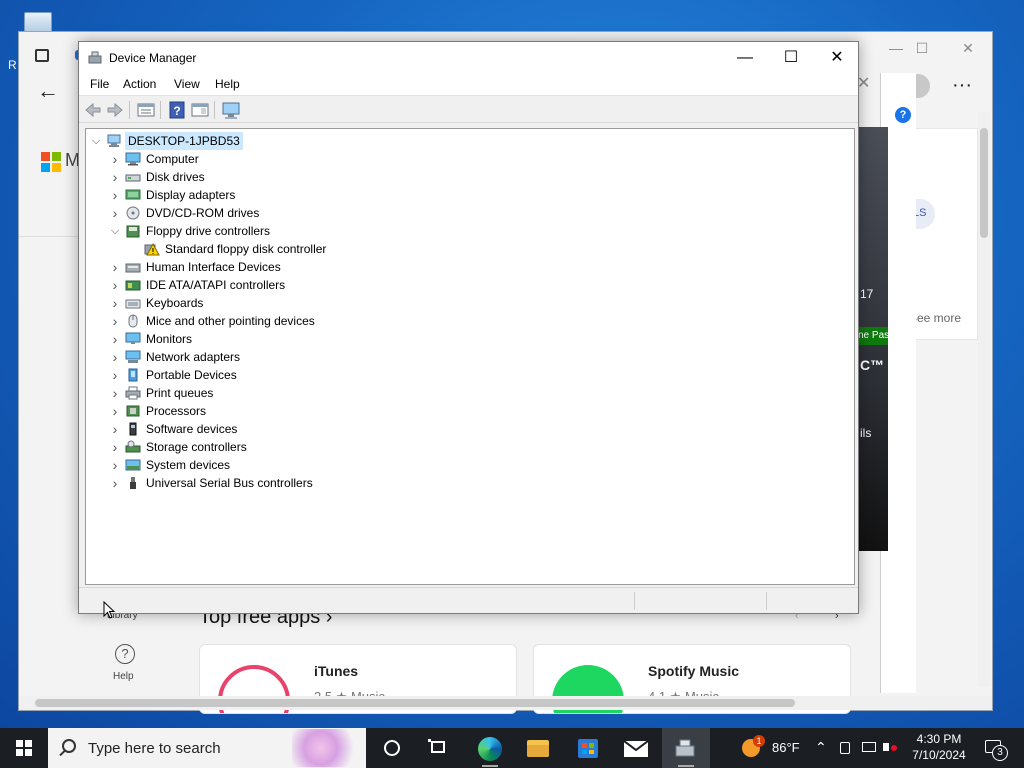 This screenshot has width=1024, height=768. What do you see at coordinates (479, 159) in the screenshot?
I see `tree-category: › Computer` at bounding box center [479, 159].